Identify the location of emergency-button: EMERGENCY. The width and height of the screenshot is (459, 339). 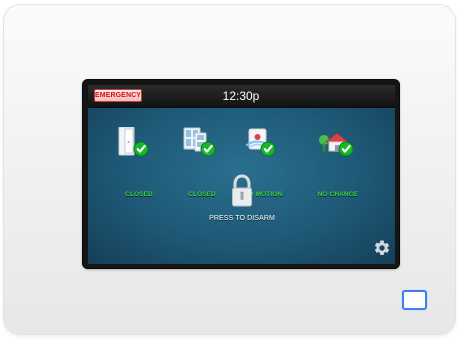
(118, 95).